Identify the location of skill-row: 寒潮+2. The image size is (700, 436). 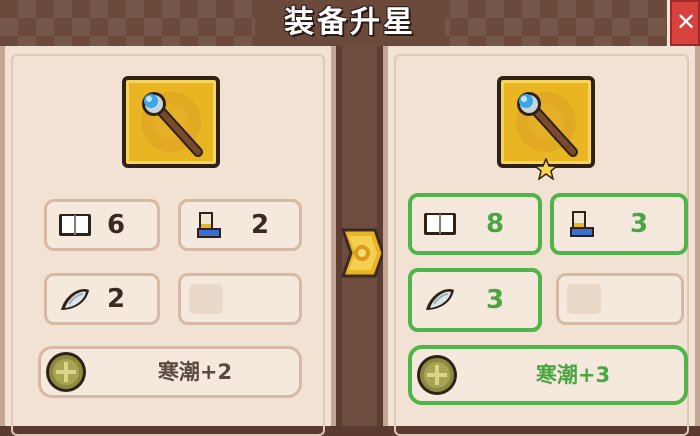
(170, 372).